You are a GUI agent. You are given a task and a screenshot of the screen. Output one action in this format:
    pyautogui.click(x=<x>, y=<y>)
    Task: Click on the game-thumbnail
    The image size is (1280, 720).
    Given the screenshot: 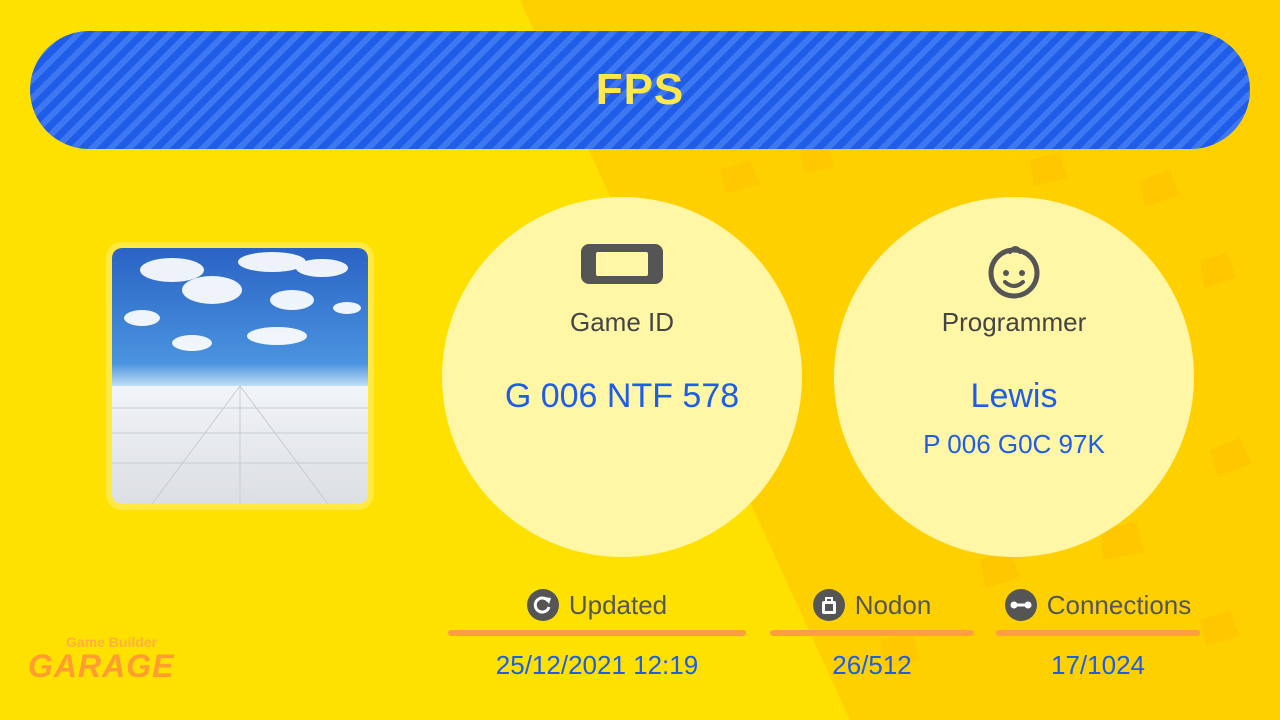 What is the action you would take?
    pyautogui.click(x=240, y=376)
    